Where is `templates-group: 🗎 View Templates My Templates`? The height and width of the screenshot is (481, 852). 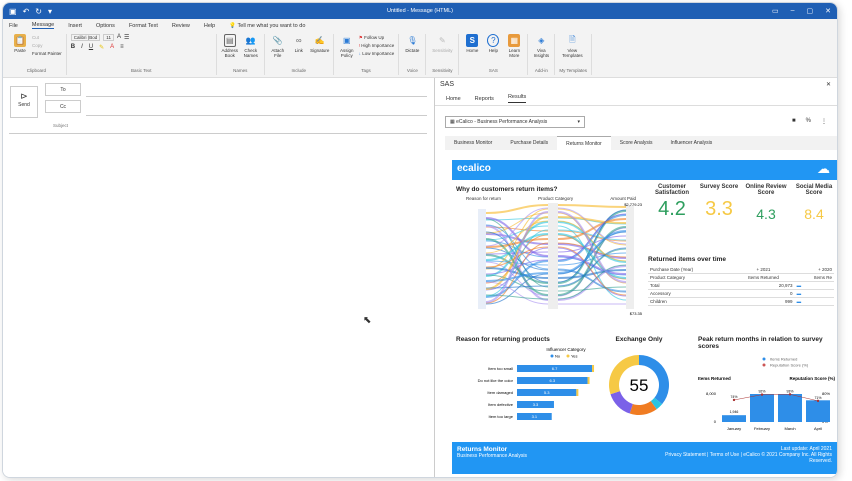
templates-group: 🗎 View Templates My Templates is located at coordinates (574, 54).